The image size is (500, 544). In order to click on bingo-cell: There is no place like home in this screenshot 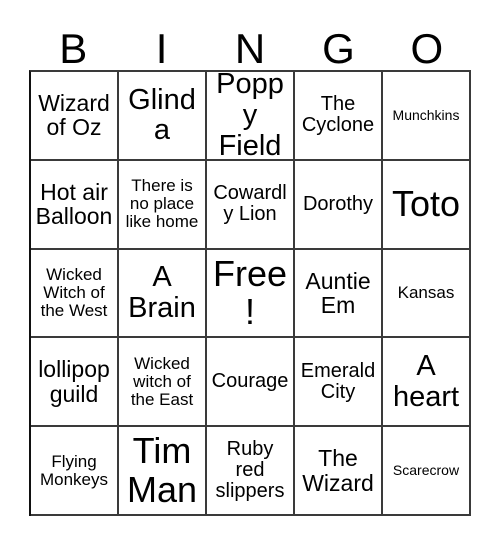, I will do `click(163, 205)`.